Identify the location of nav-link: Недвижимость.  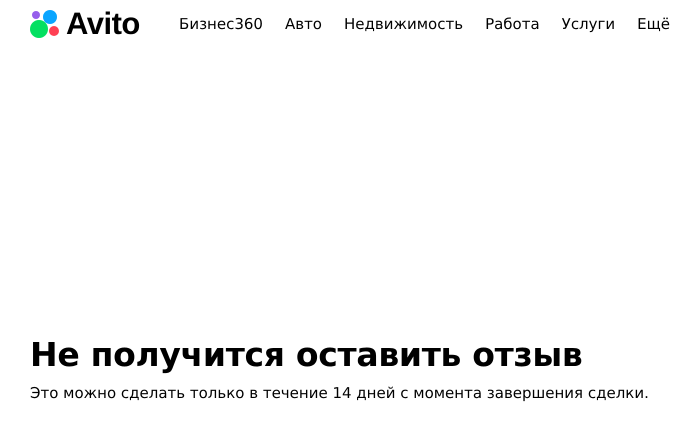
(404, 24).